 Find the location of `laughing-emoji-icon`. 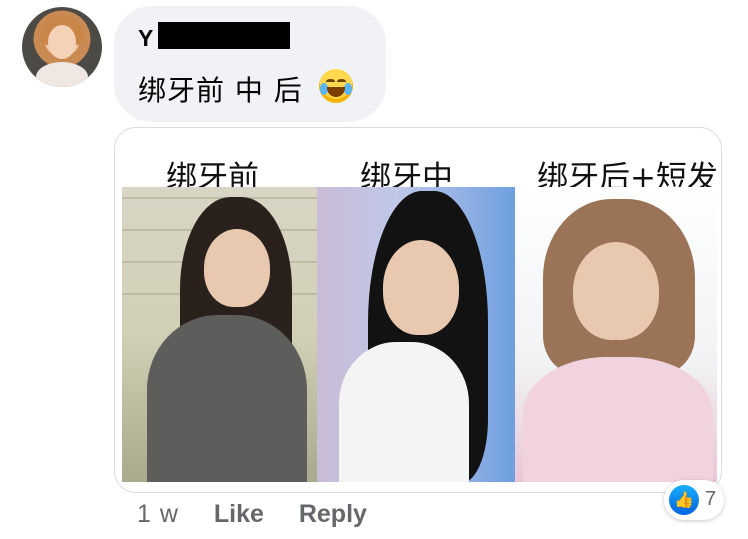

laughing-emoji-icon is located at coordinates (336, 86).